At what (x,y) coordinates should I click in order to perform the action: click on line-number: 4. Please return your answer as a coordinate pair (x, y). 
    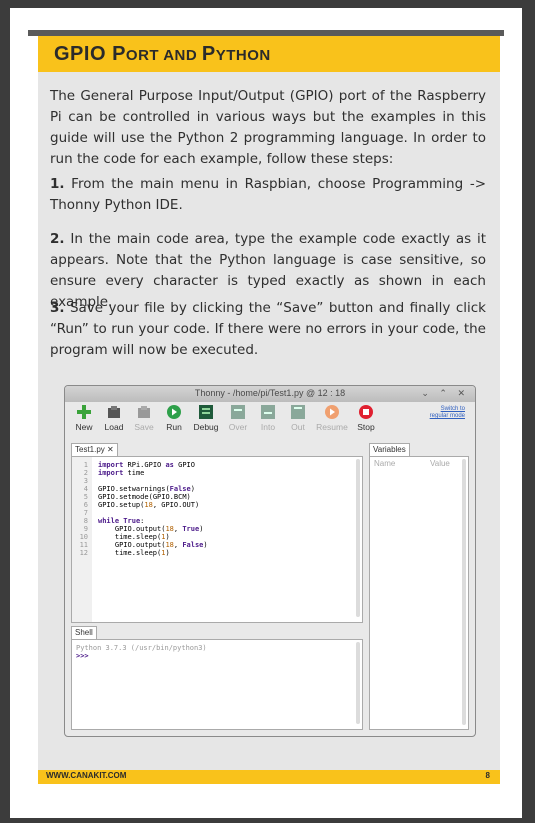
    Looking at the image, I should click on (85, 489).